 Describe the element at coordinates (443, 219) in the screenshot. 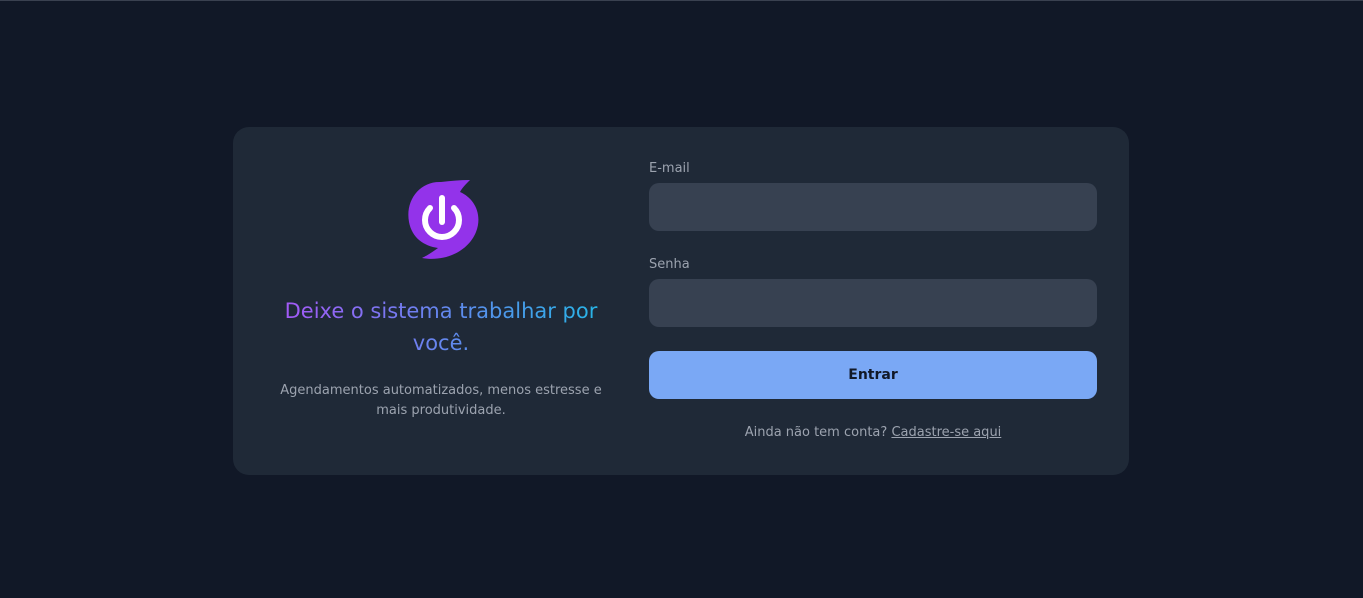

I see `power-swirl-icon` at that location.